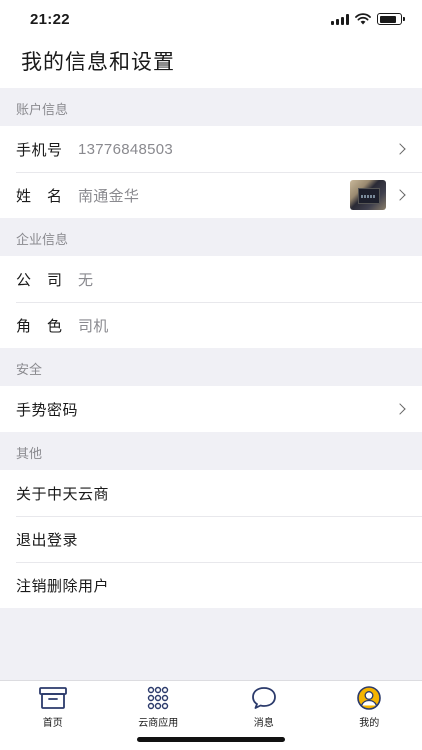 Image resolution: width=422 pixels, height=750 pixels. I want to click on name-row: 姓 名 南通金华, so click(211, 195).